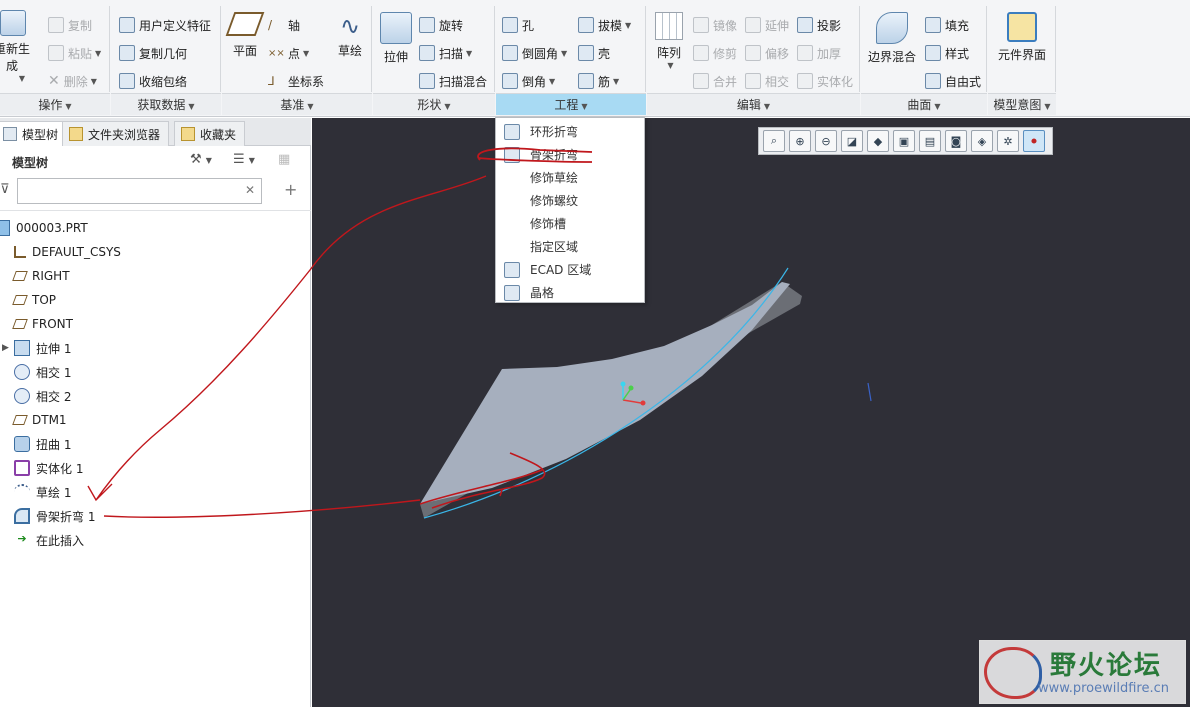 This screenshot has height=707, width=1190. I want to click on menu-item-4: 修饰槽, so click(570, 223).